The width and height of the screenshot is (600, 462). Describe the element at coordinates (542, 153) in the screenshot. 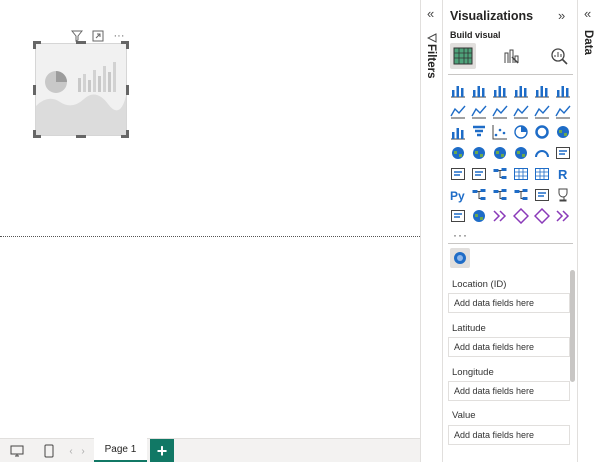

I see `gauge-icon` at that location.